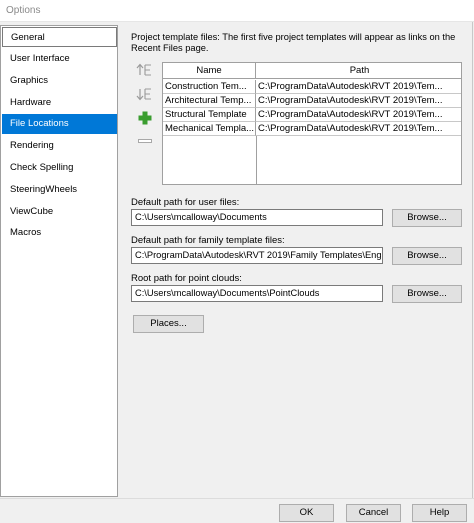  Describe the element at coordinates (237, 510) in the screenshot. I see `dialog-footer: OK Cancel Help` at that location.